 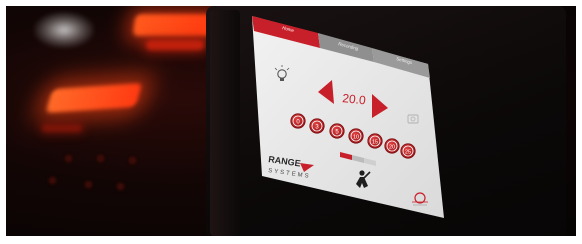 What do you see at coordinates (298, 121) in the screenshot?
I see `preset-button: 0` at bounding box center [298, 121].